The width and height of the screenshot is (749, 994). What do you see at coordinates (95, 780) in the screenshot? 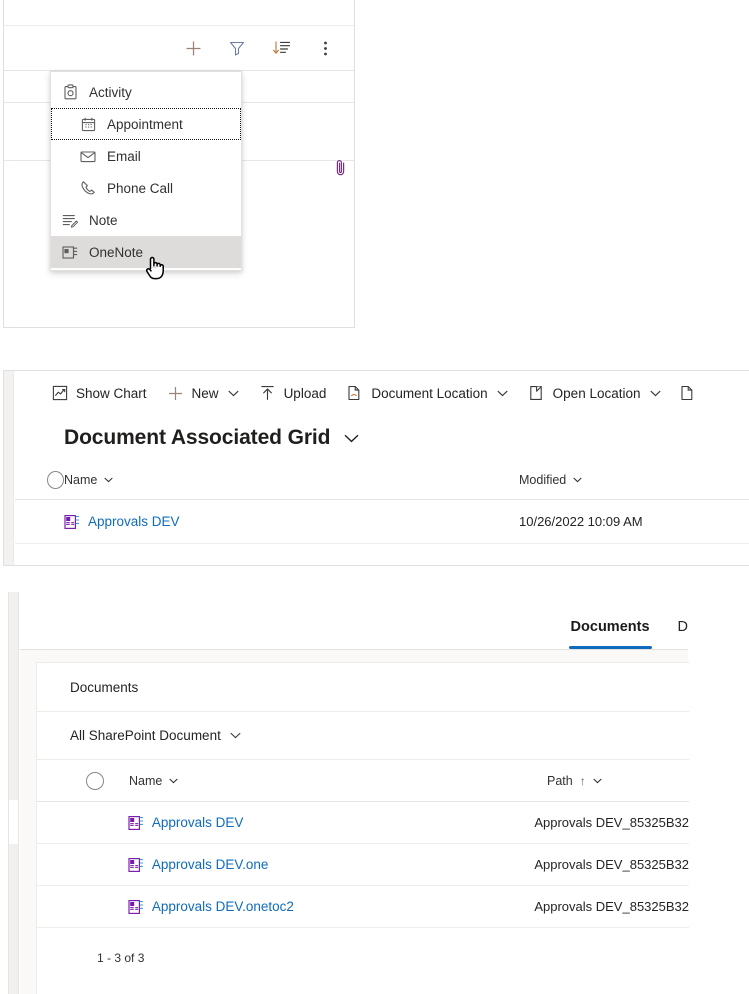
I see `circle-icon` at bounding box center [95, 780].